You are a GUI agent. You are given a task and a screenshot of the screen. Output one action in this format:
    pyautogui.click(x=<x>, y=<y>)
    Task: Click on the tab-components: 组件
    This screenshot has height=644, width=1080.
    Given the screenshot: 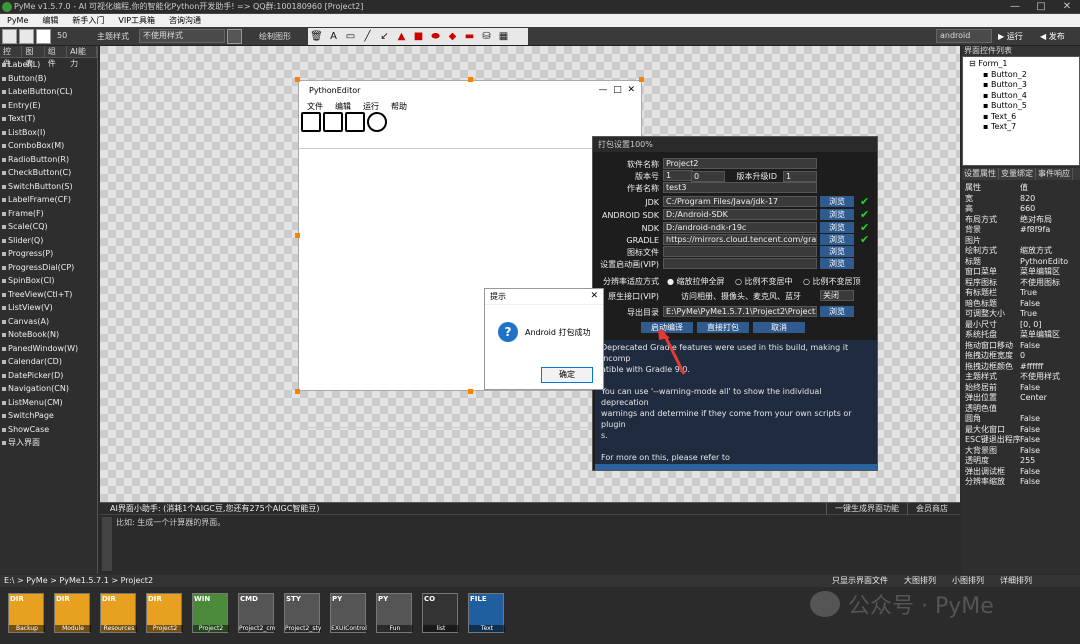 What is the action you would take?
    pyautogui.click(x=56, y=57)
    